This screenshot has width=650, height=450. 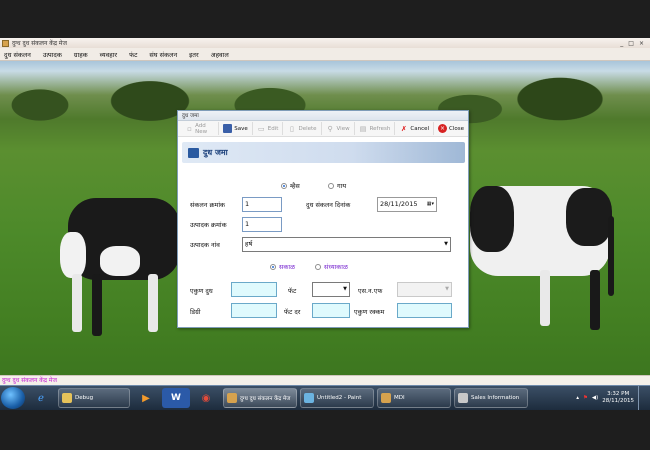 What do you see at coordinates (325, 43) in the screenshot?
I see `mdi-title-bar: दुग्ध दुध संकलन केंद्र मेज _ □ ×` at bounding box center [325, 43].